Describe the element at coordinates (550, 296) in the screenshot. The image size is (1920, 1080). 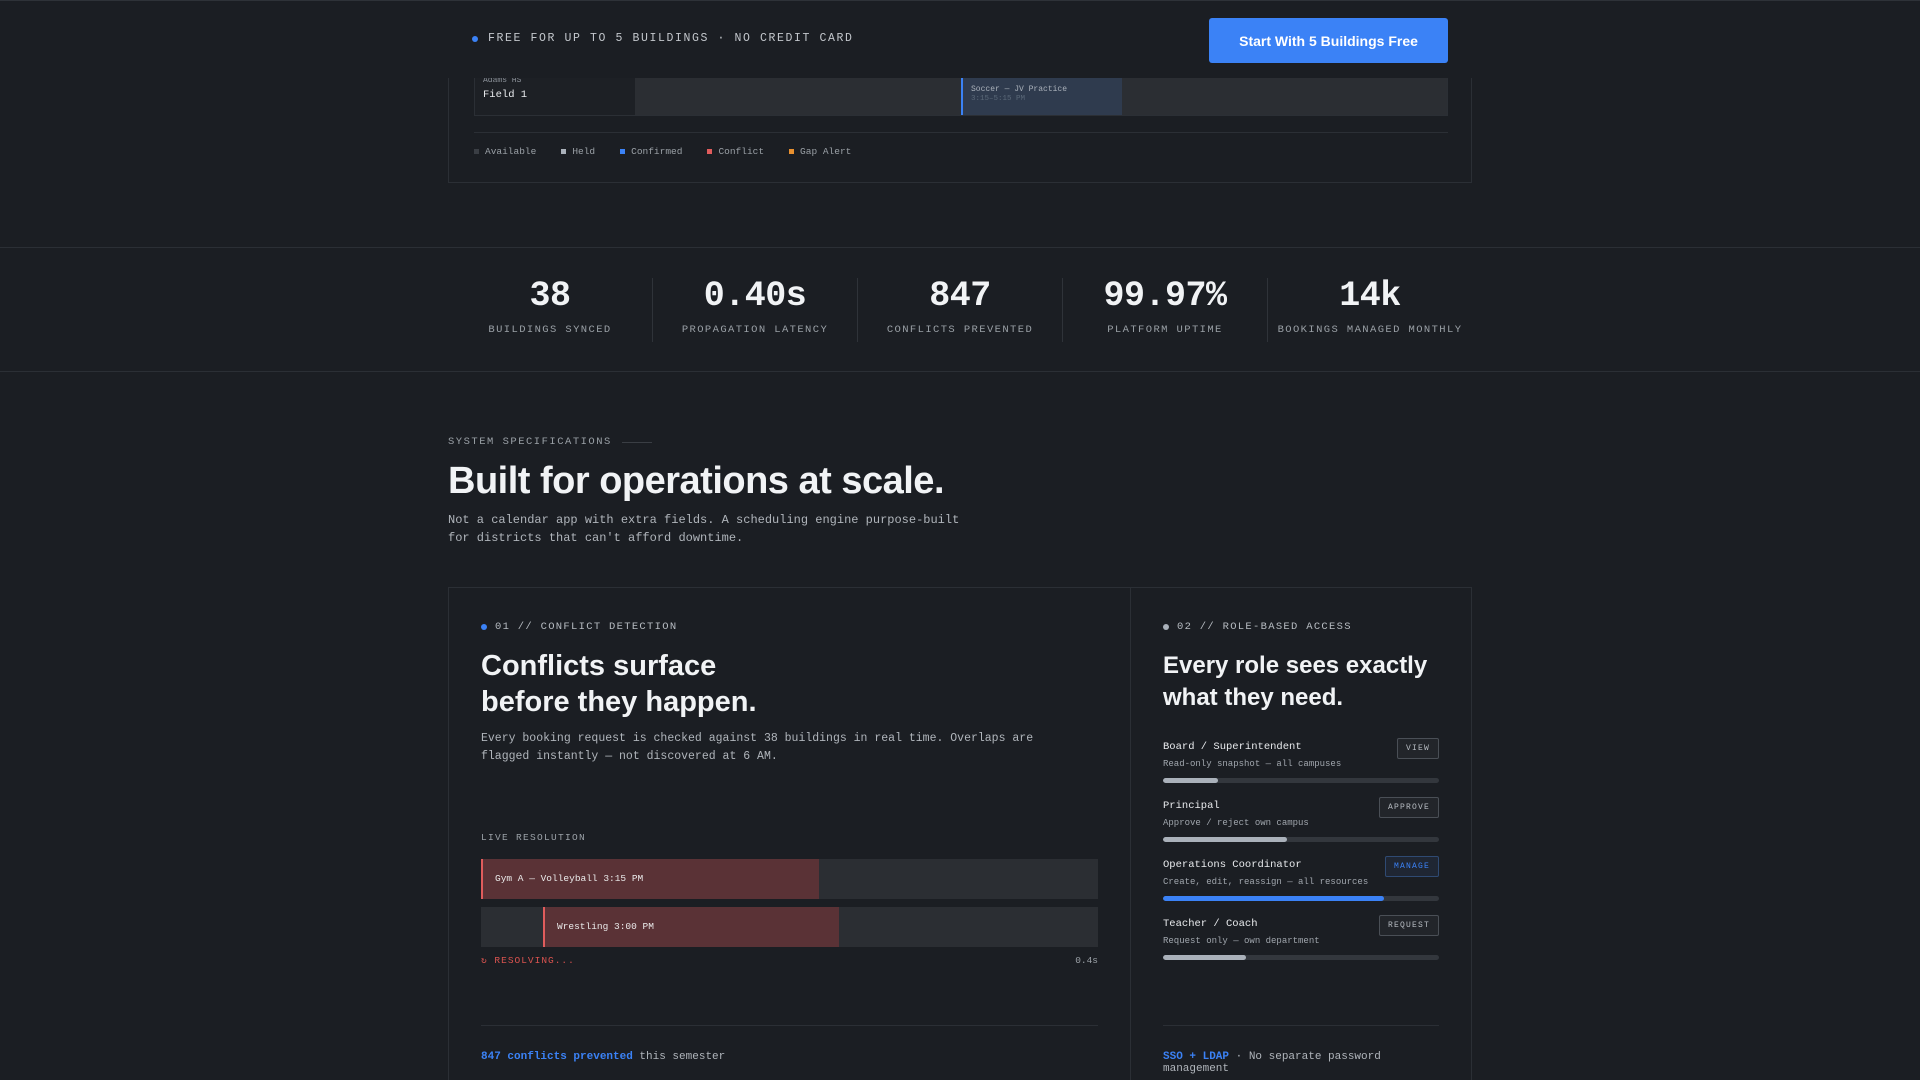
I see `stat-value: 38` at that location.